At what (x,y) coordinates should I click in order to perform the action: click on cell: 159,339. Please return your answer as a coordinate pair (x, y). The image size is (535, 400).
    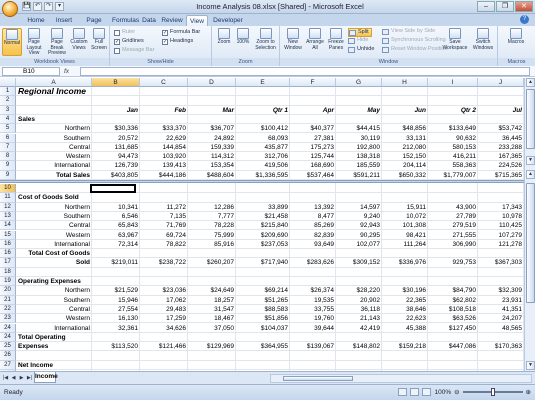
    Looking at the image, I should click on (212, 147).